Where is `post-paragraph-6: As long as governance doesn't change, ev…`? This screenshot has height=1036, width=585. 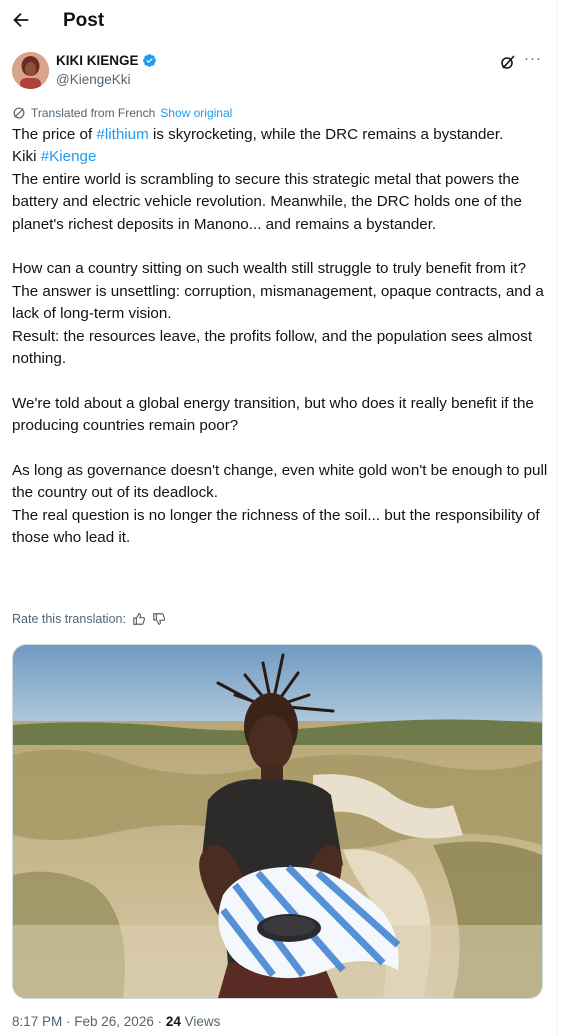 post-paragraph-6: As long as governance doesn't change, ev… is located at coordinates (280, 482).